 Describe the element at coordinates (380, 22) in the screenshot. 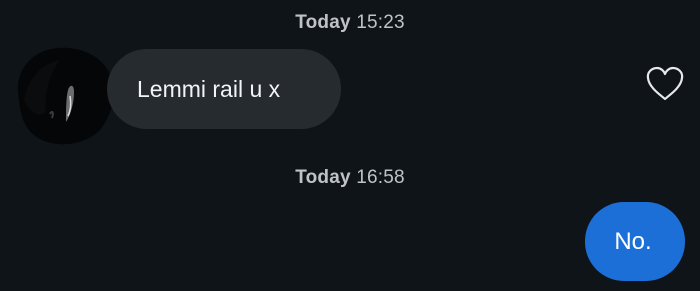

I see `timestamp-time: 15:23` at that location.